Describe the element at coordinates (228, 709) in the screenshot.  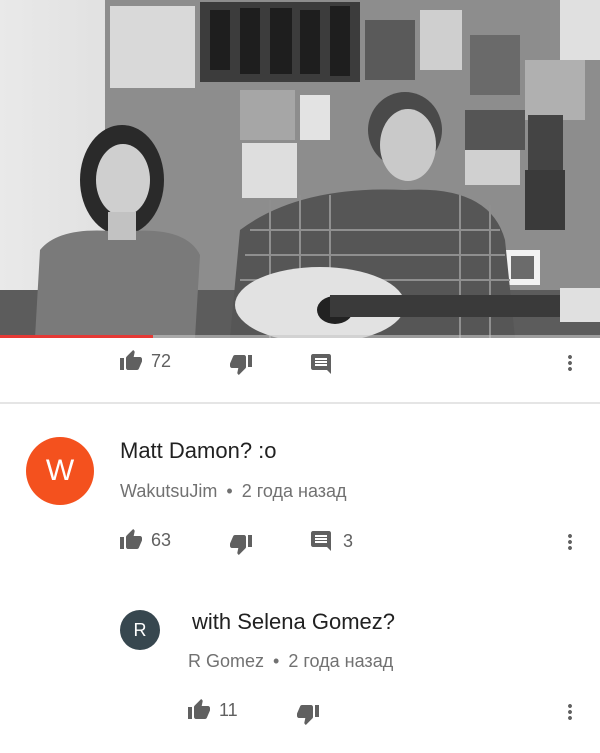
I see `comment-like-count: 11` at that location.